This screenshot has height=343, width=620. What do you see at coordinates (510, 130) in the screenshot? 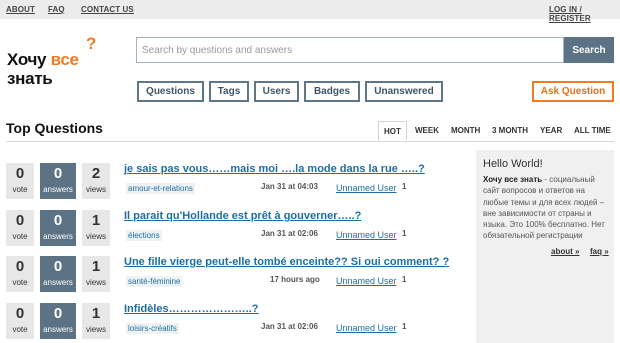
I see `sort-tab-3month: 3 MONTH` at bounding box center [510, 130].